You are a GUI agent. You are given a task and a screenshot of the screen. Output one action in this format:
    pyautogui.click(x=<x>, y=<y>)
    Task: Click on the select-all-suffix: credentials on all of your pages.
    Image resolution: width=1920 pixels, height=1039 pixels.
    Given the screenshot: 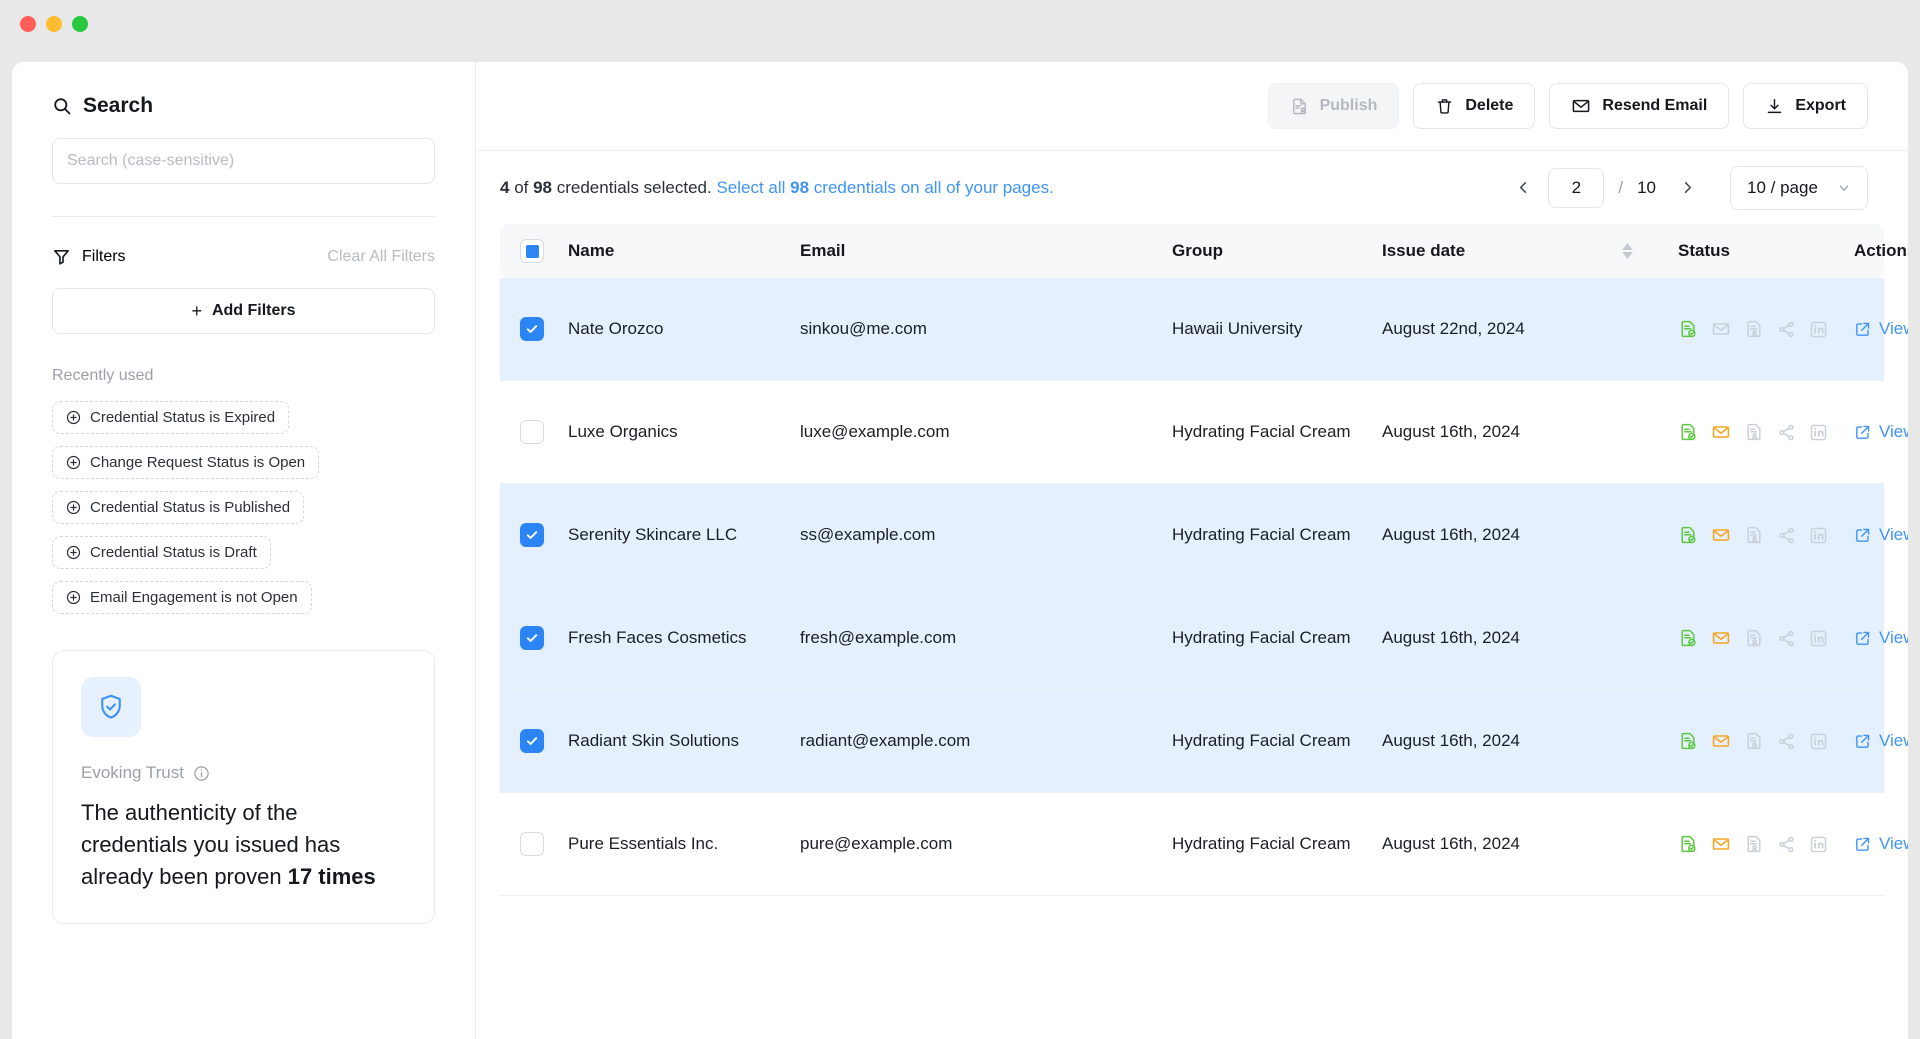 What is the action you would take?
    pyautogui.click(x=931, y=187)
    